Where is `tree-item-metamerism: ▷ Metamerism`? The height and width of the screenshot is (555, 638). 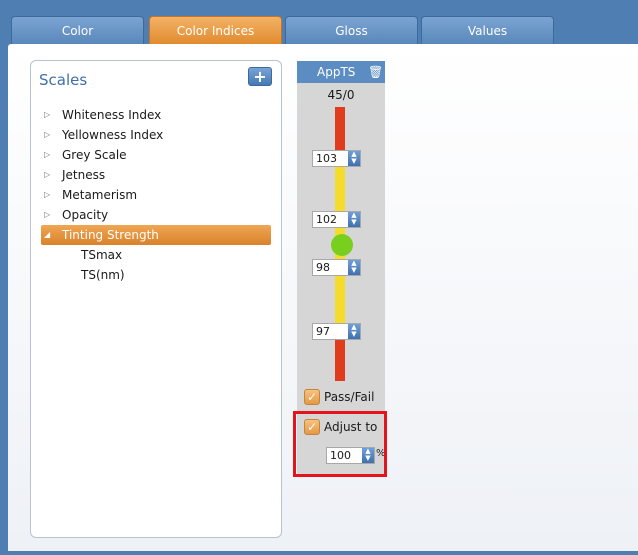 tree-item-metamerism: ▷ Metamerism is located at coordinates (156, 195).